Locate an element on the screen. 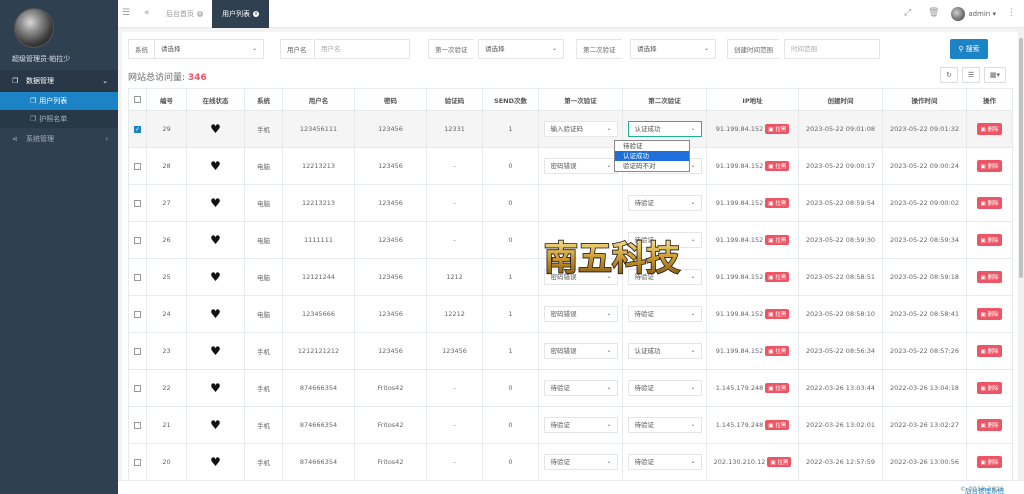 This screenshot has width=1024, height=494. tab-user-list: 用户列表× is located at coordinates (240, 14).